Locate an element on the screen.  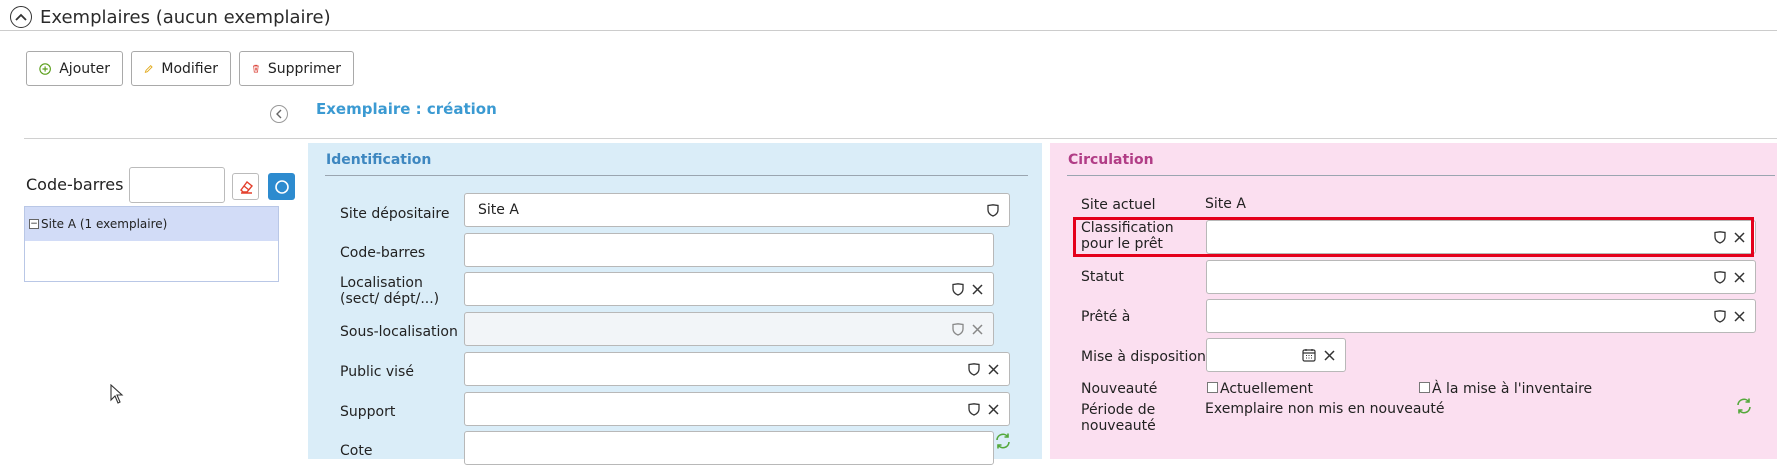
novelty-current-label: Actuellement is located at coordinates (1267, 389).